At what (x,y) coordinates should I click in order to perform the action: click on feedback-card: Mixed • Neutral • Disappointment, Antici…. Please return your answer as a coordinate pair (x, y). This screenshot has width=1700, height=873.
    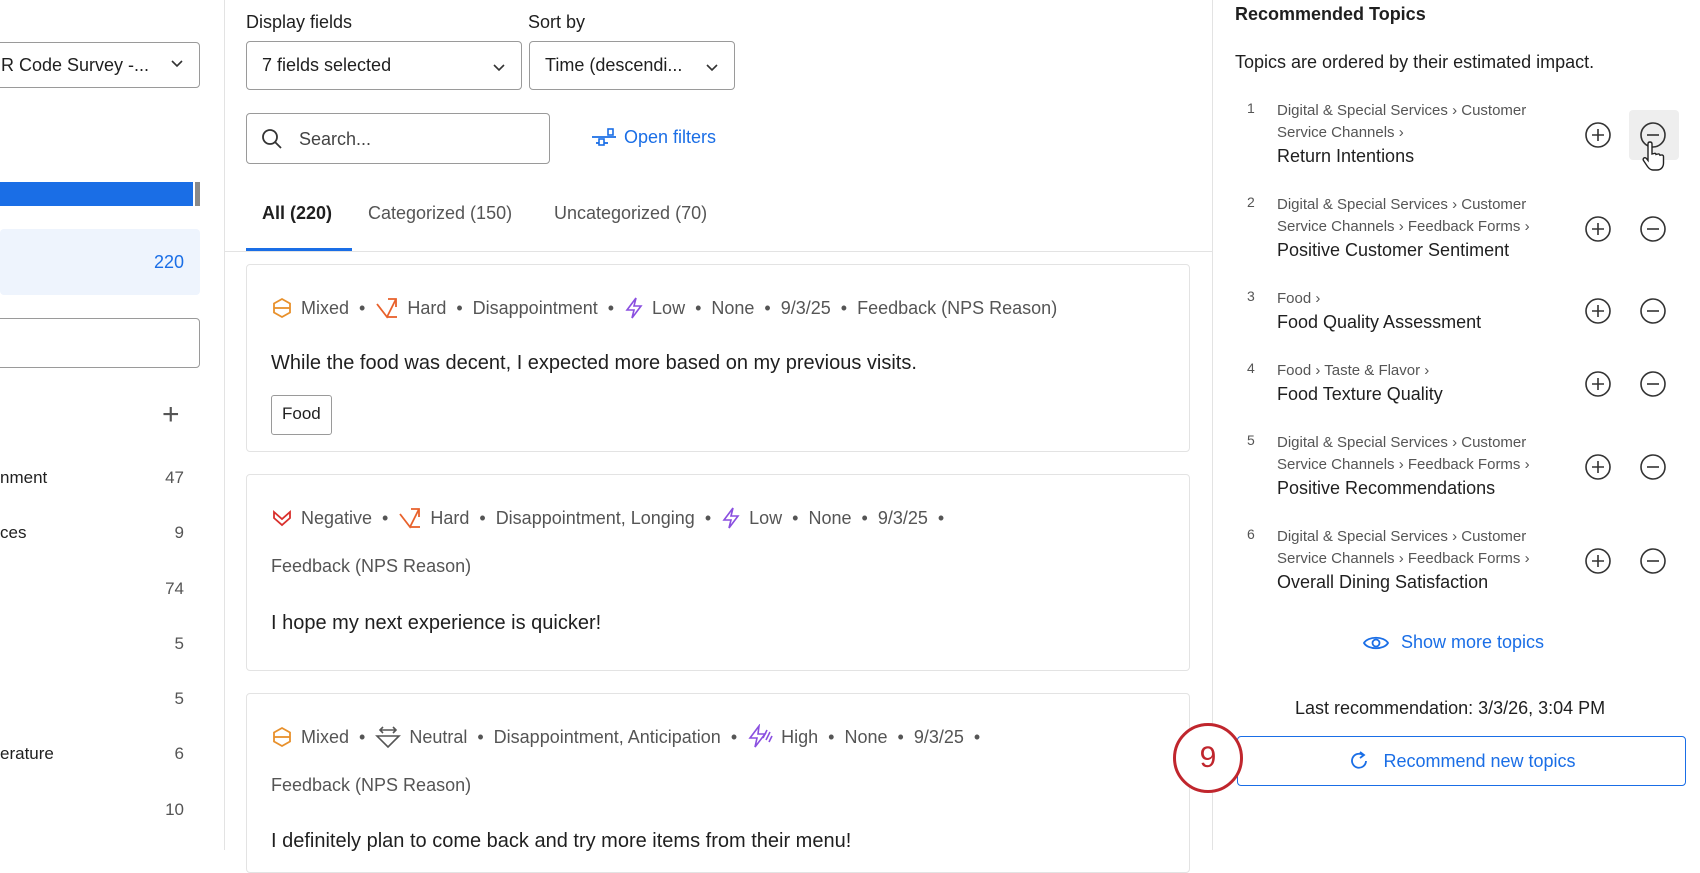
    Looking at the image, I should click on (718, 783).